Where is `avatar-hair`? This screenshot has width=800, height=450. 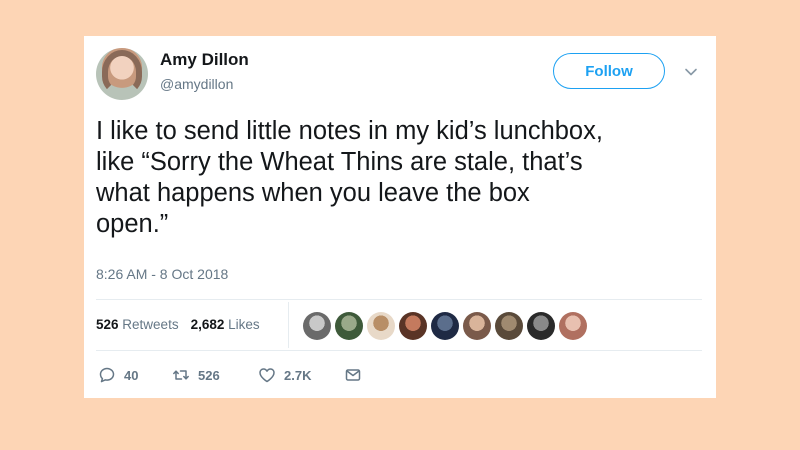 avatar-hair is located at coordinates (122, 72).